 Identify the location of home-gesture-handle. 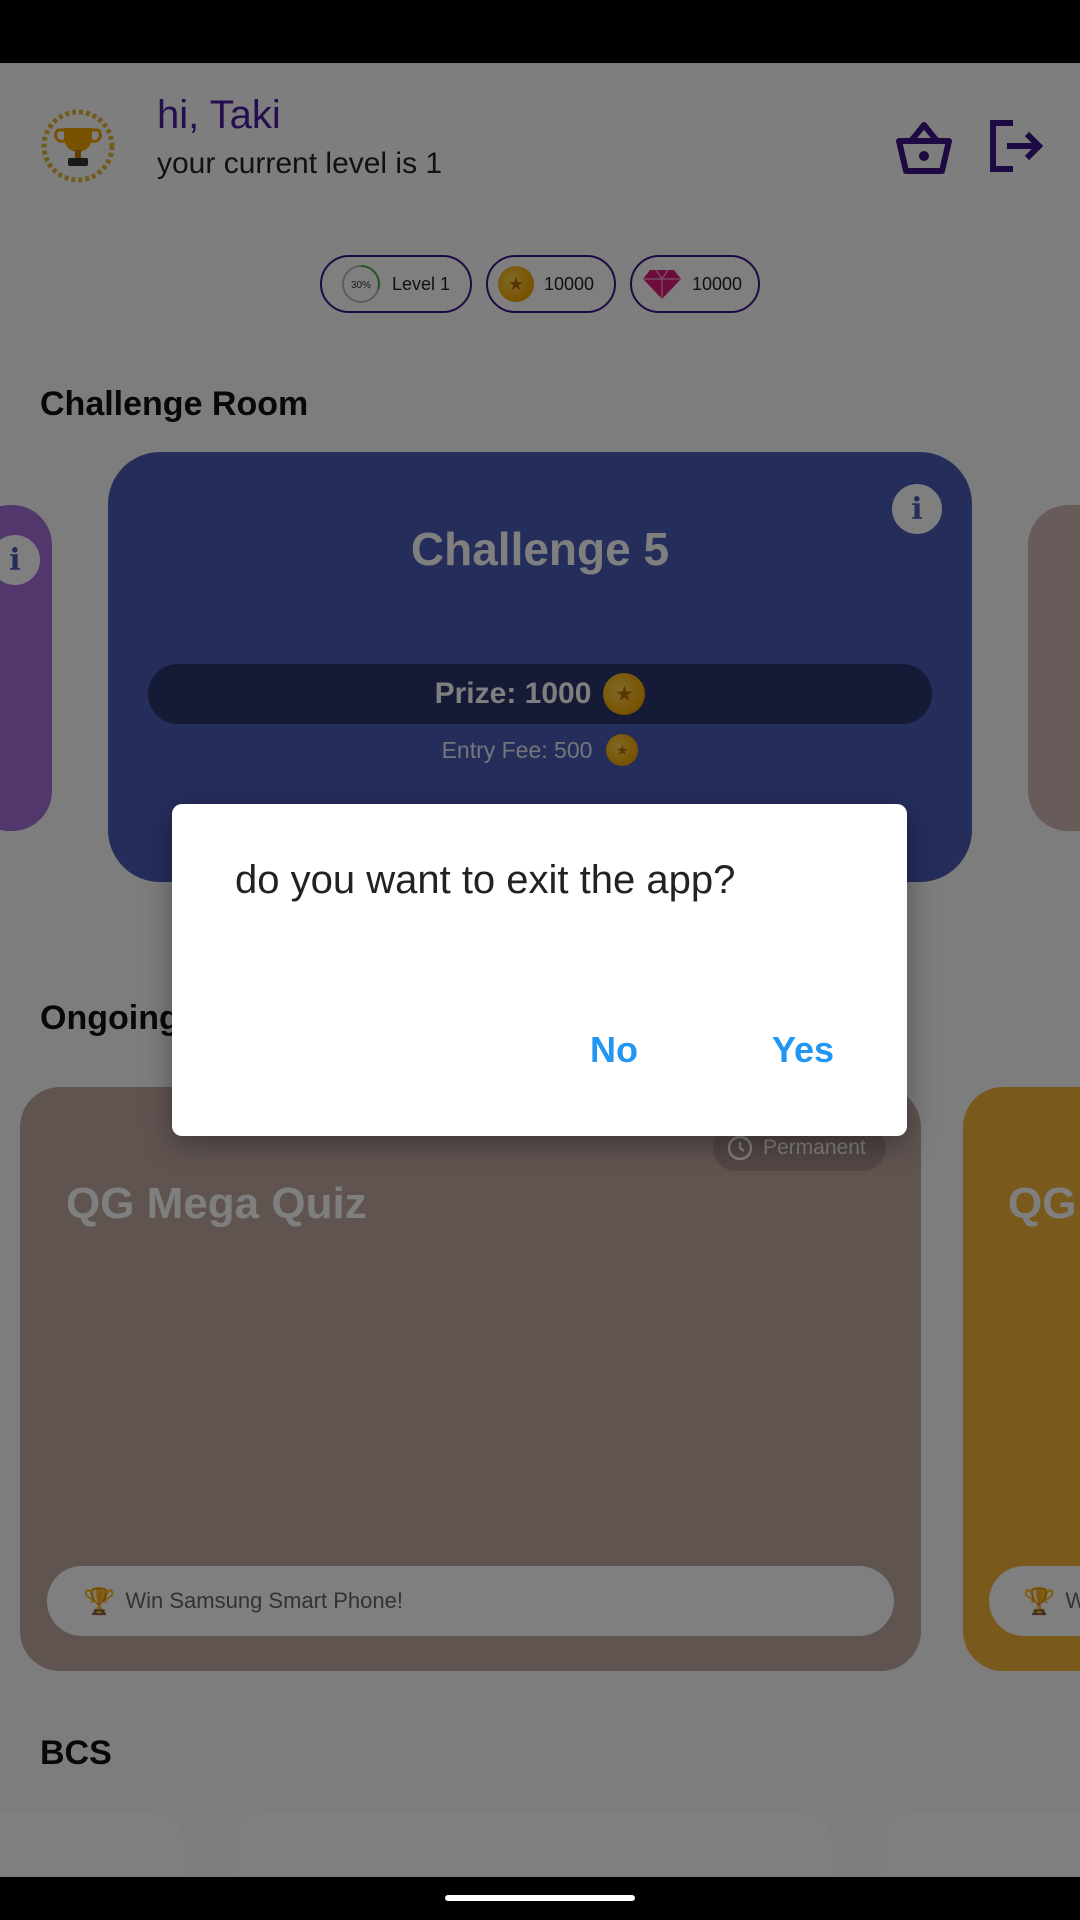
(540, 1898).